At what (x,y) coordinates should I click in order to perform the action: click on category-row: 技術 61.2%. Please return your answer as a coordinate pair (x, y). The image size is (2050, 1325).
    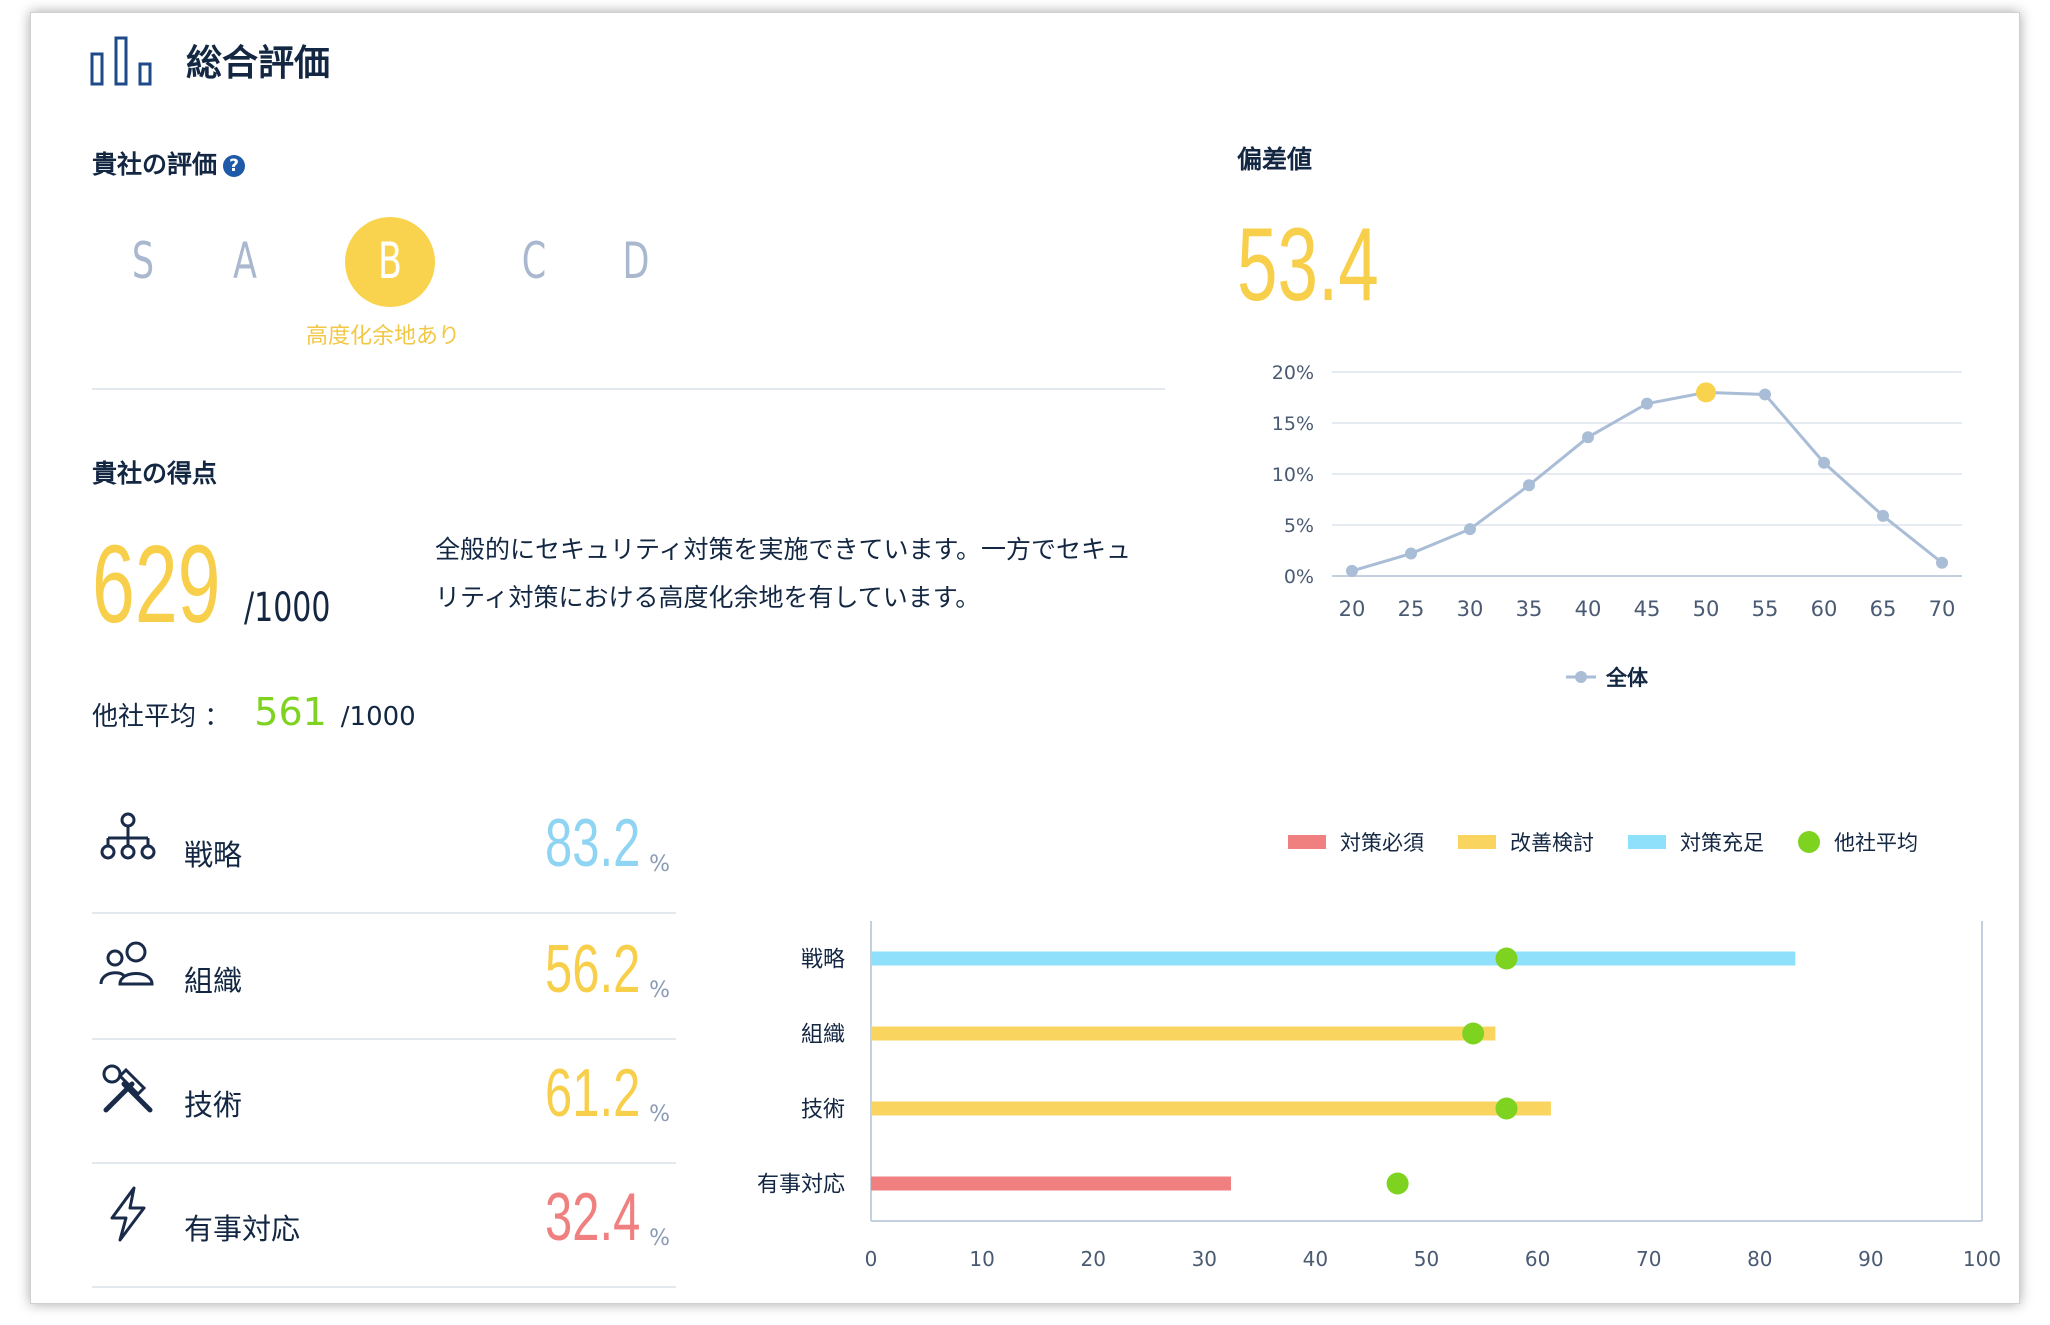
    Looking at the image, I should click on (384, 1103).